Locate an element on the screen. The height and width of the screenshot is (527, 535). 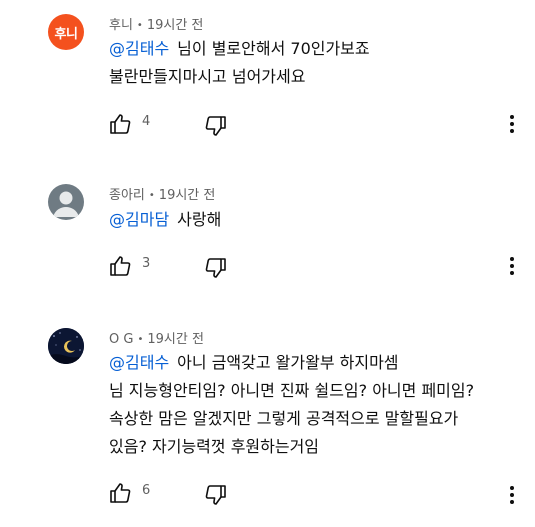
avatar: 후니 is located at coordinates (66, 32).